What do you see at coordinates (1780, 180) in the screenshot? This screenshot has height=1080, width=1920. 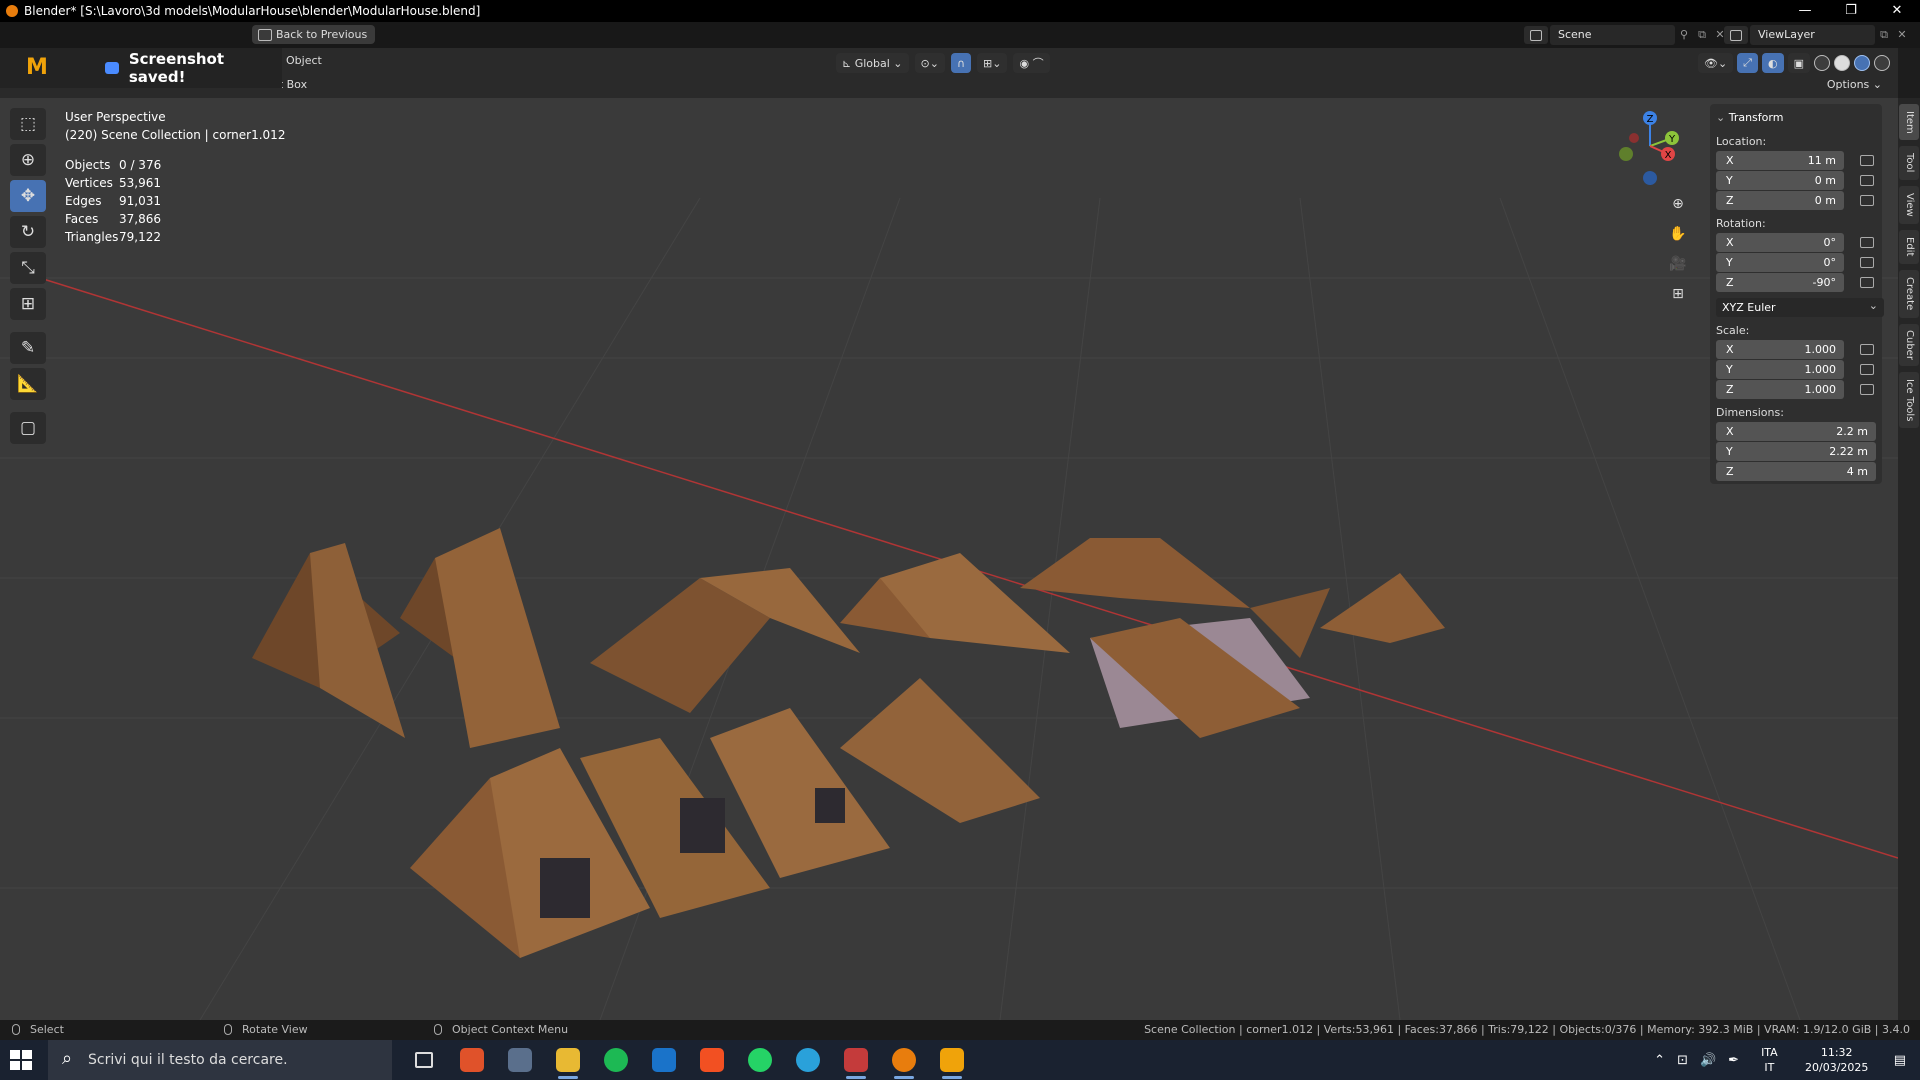 I see `location-y-field: Y 0 m` at bounding box center [1780, 180].